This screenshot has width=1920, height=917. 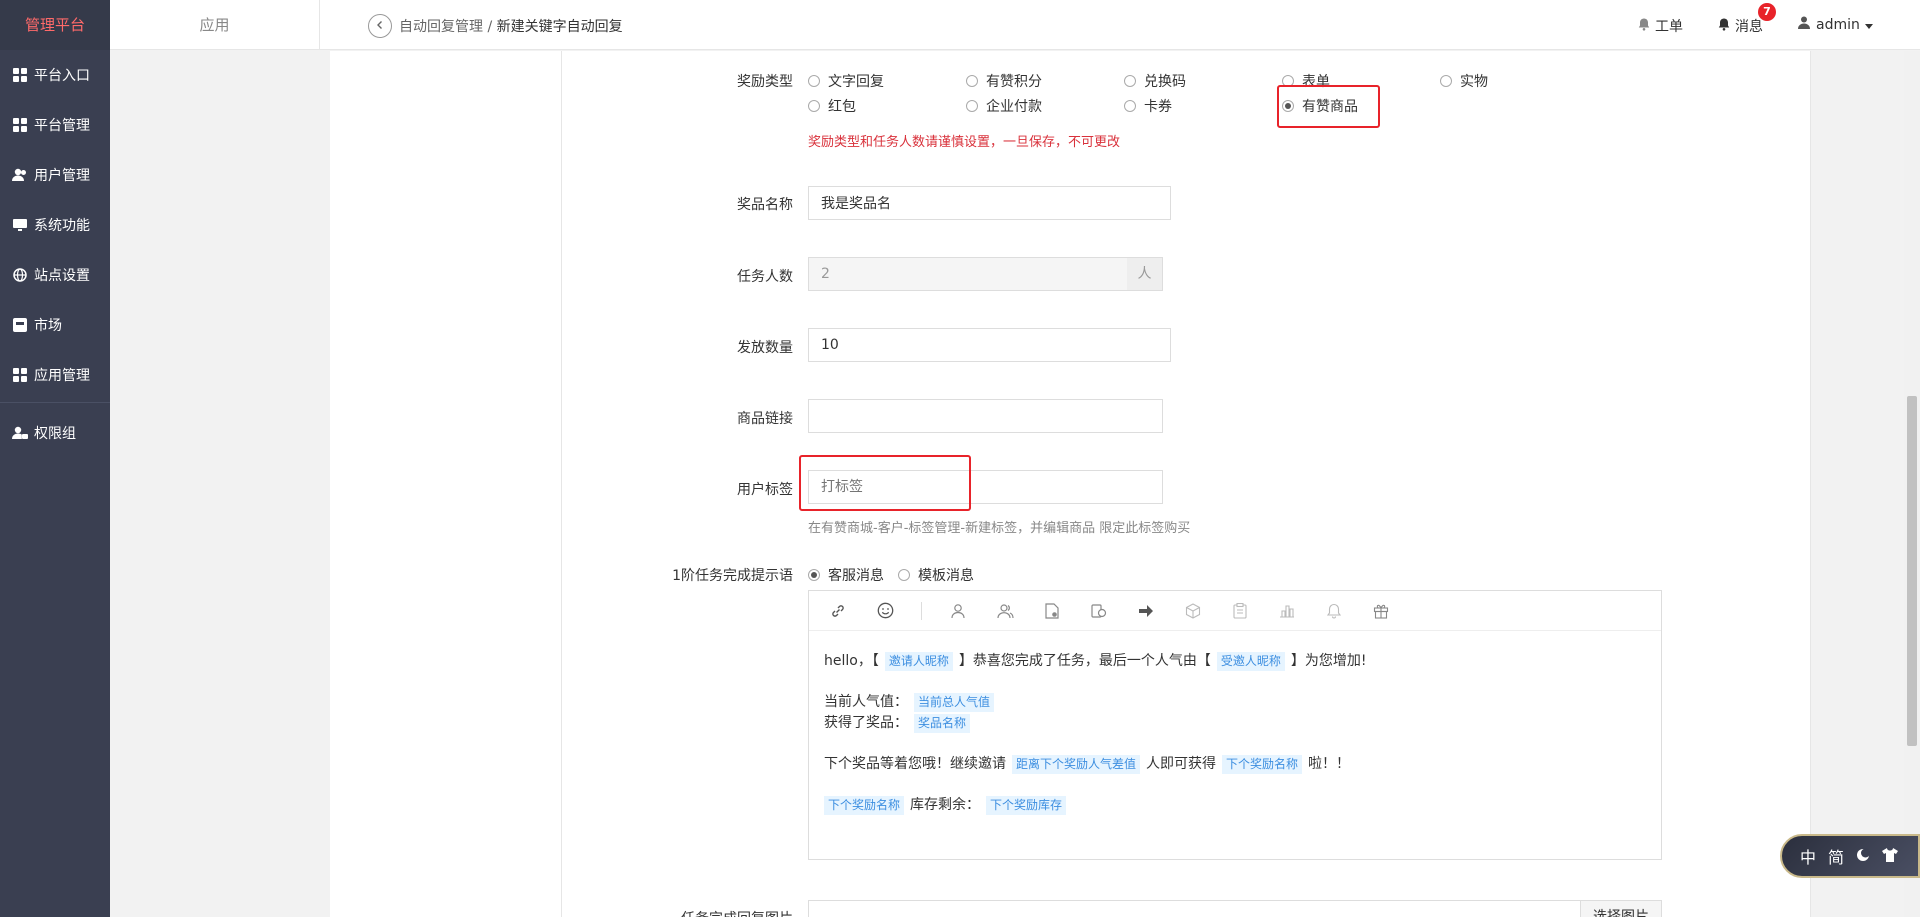 What do you see at coordinates (1026, 805) in the screenshot?
I see `placeholder-tag-next-reward-stock: 下个奖励库存` at bounding box center [1026, 805].